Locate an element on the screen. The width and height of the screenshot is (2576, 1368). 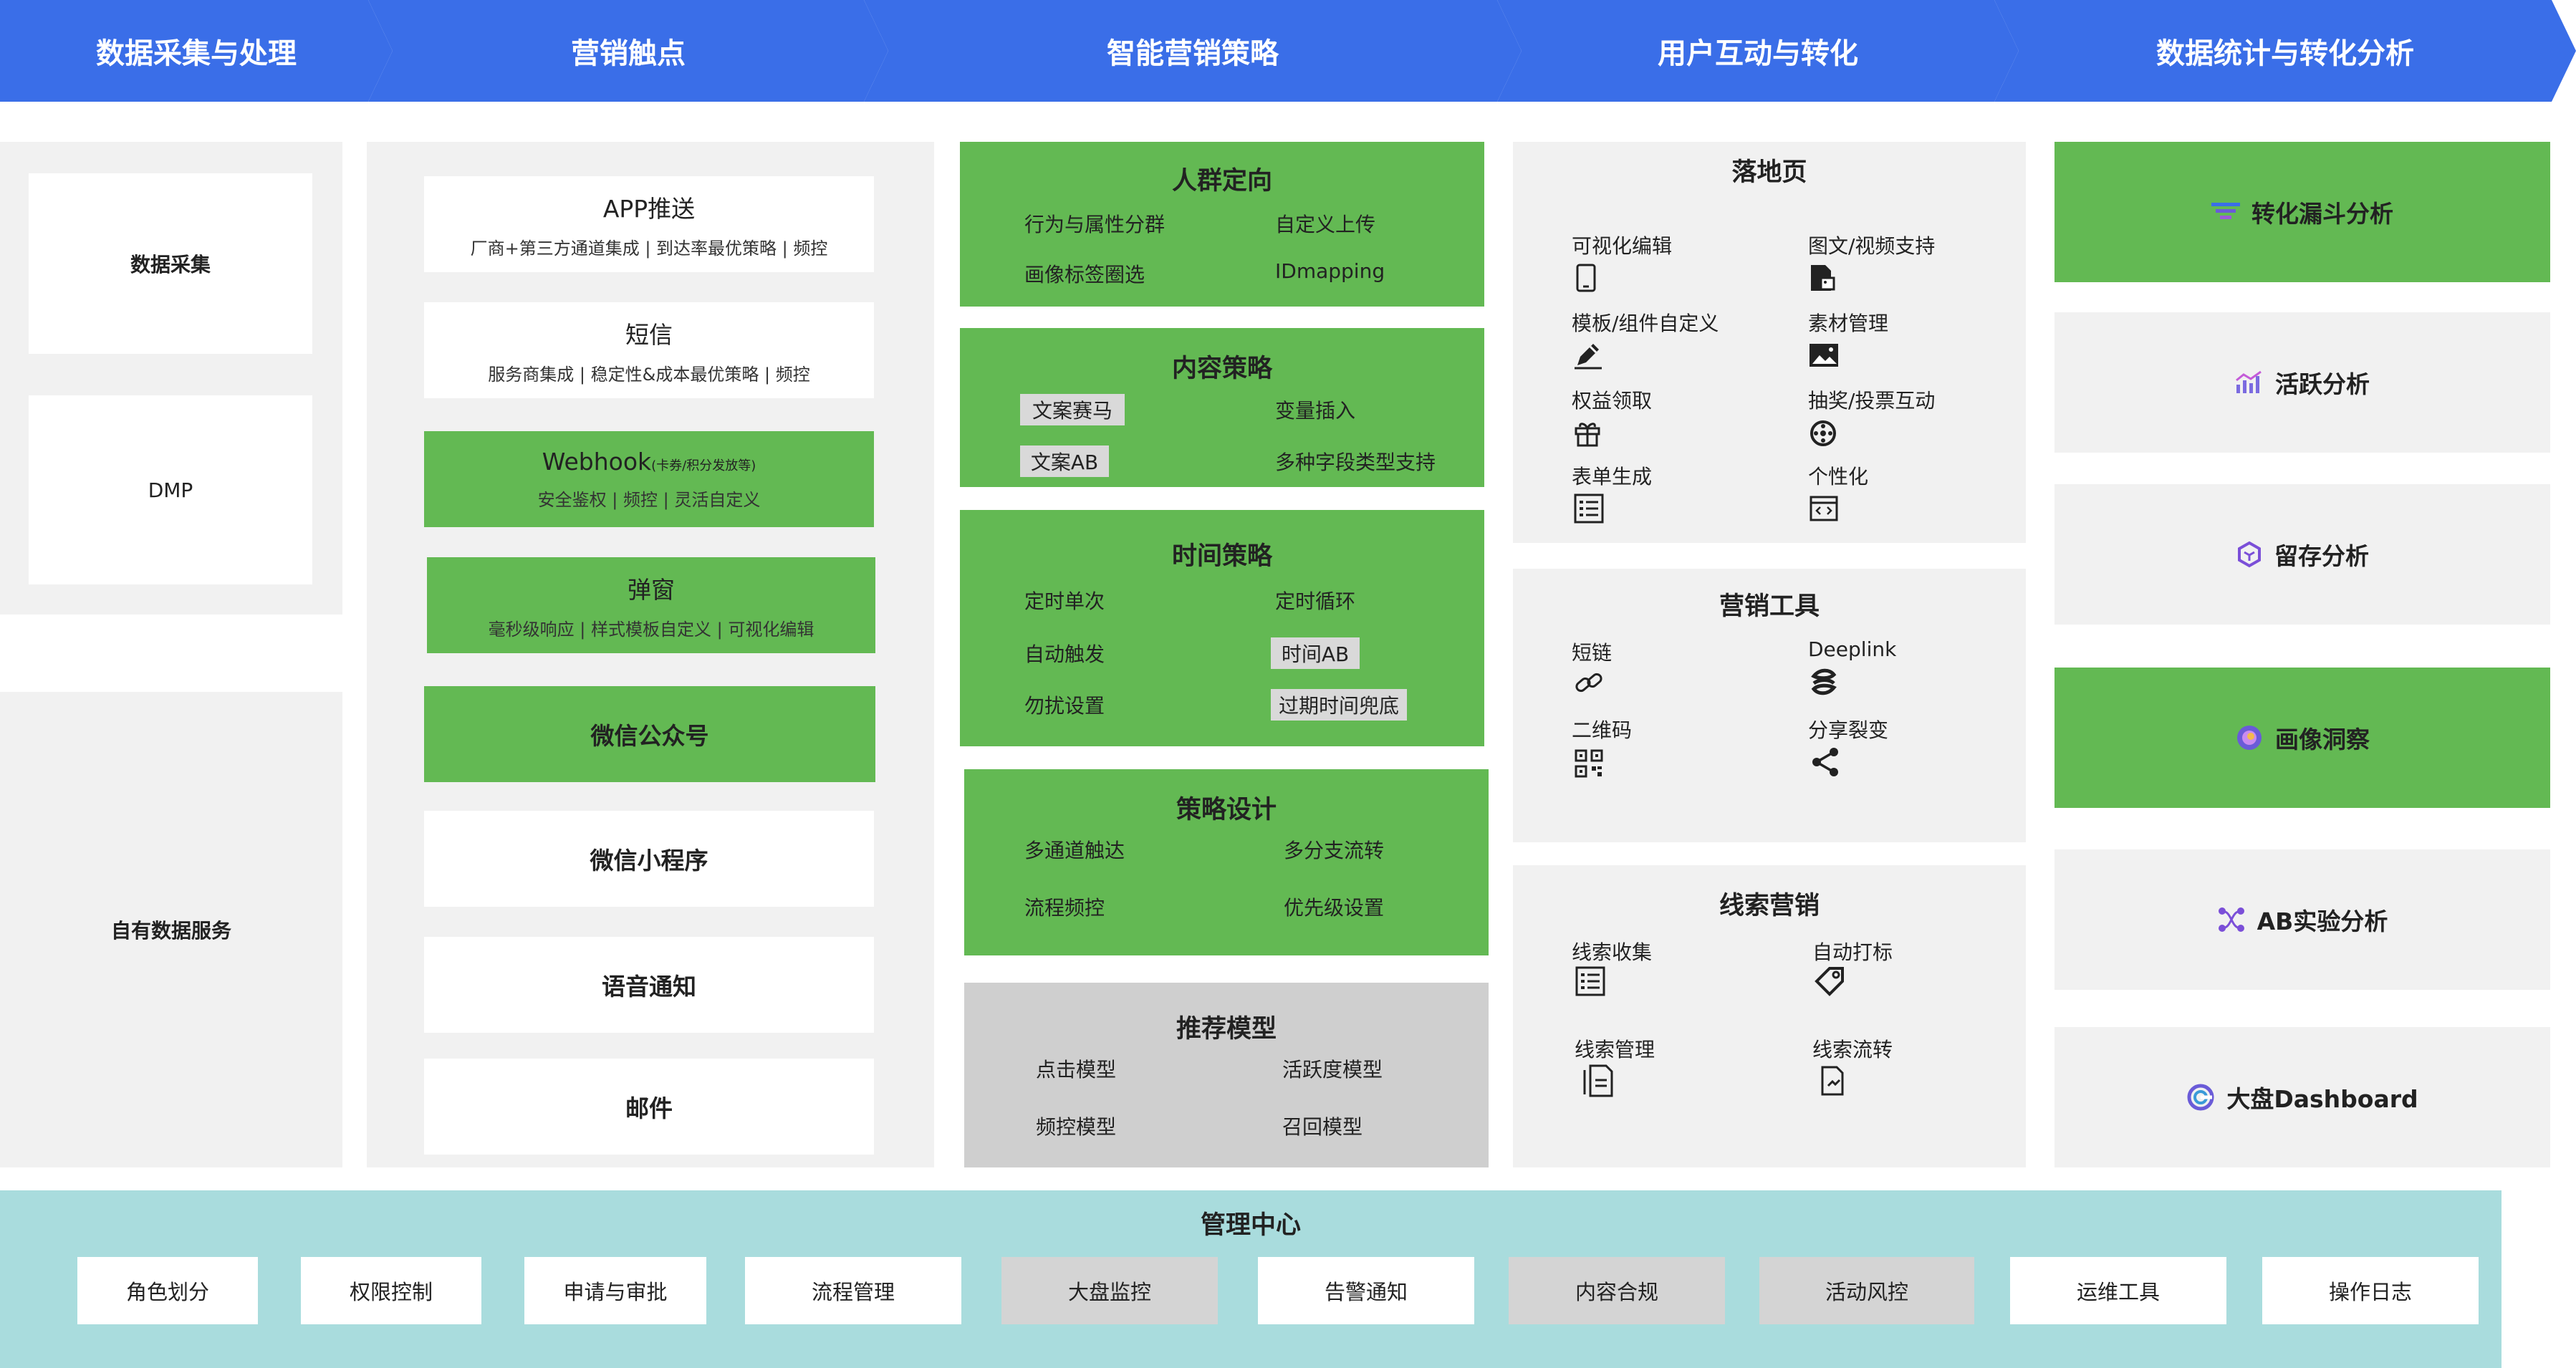
popup-desc: 毫秒级响应 | 样式模板自定义 | 可视化编辑 is located at coordinates (651, 629).